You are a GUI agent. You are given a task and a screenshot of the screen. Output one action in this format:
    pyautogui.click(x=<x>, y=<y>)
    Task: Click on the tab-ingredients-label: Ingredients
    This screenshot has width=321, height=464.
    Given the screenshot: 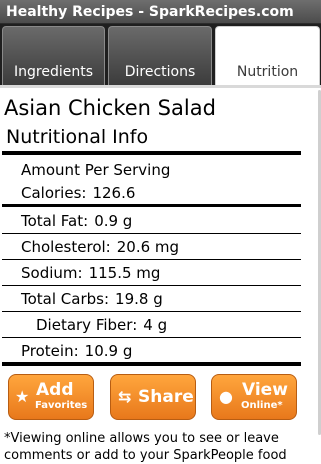 What is the action you would take?
    pyautogui.click(x=53, y=72)
    